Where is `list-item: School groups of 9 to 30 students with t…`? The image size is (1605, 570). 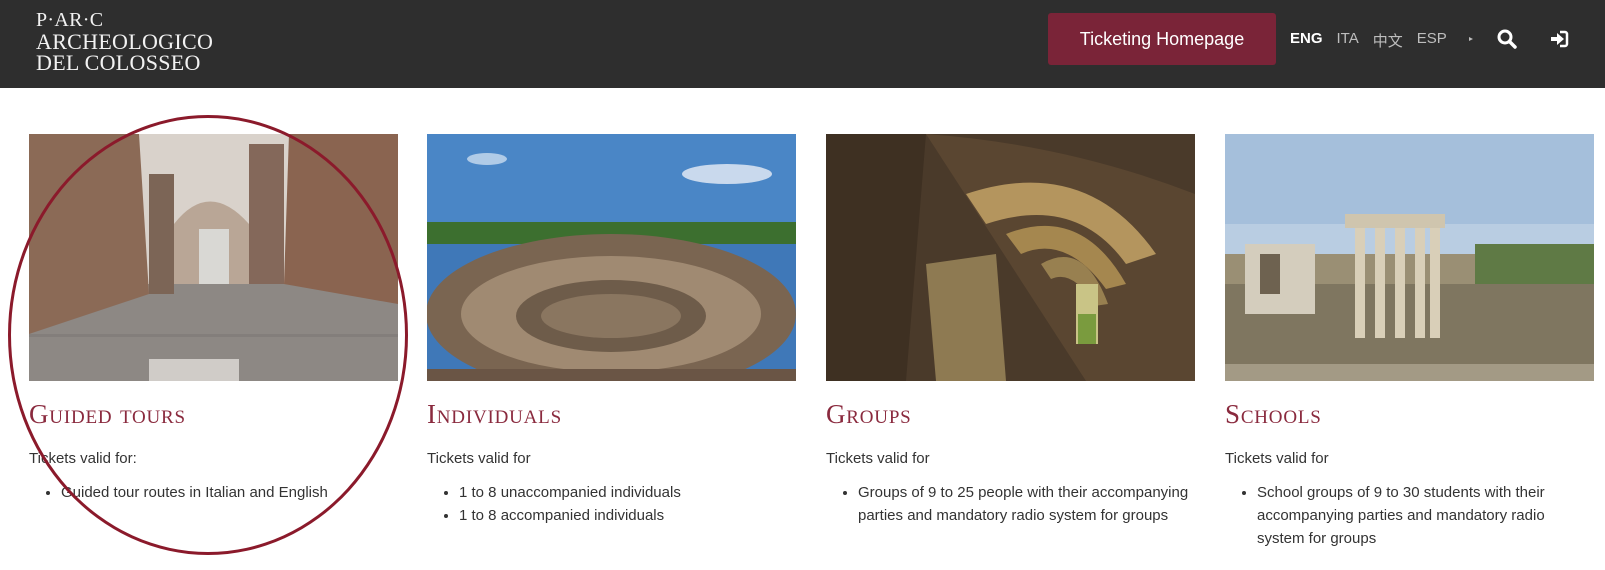 list-item: School groups of 9 to 30 students with t… is located at coordinates (1425, 515).